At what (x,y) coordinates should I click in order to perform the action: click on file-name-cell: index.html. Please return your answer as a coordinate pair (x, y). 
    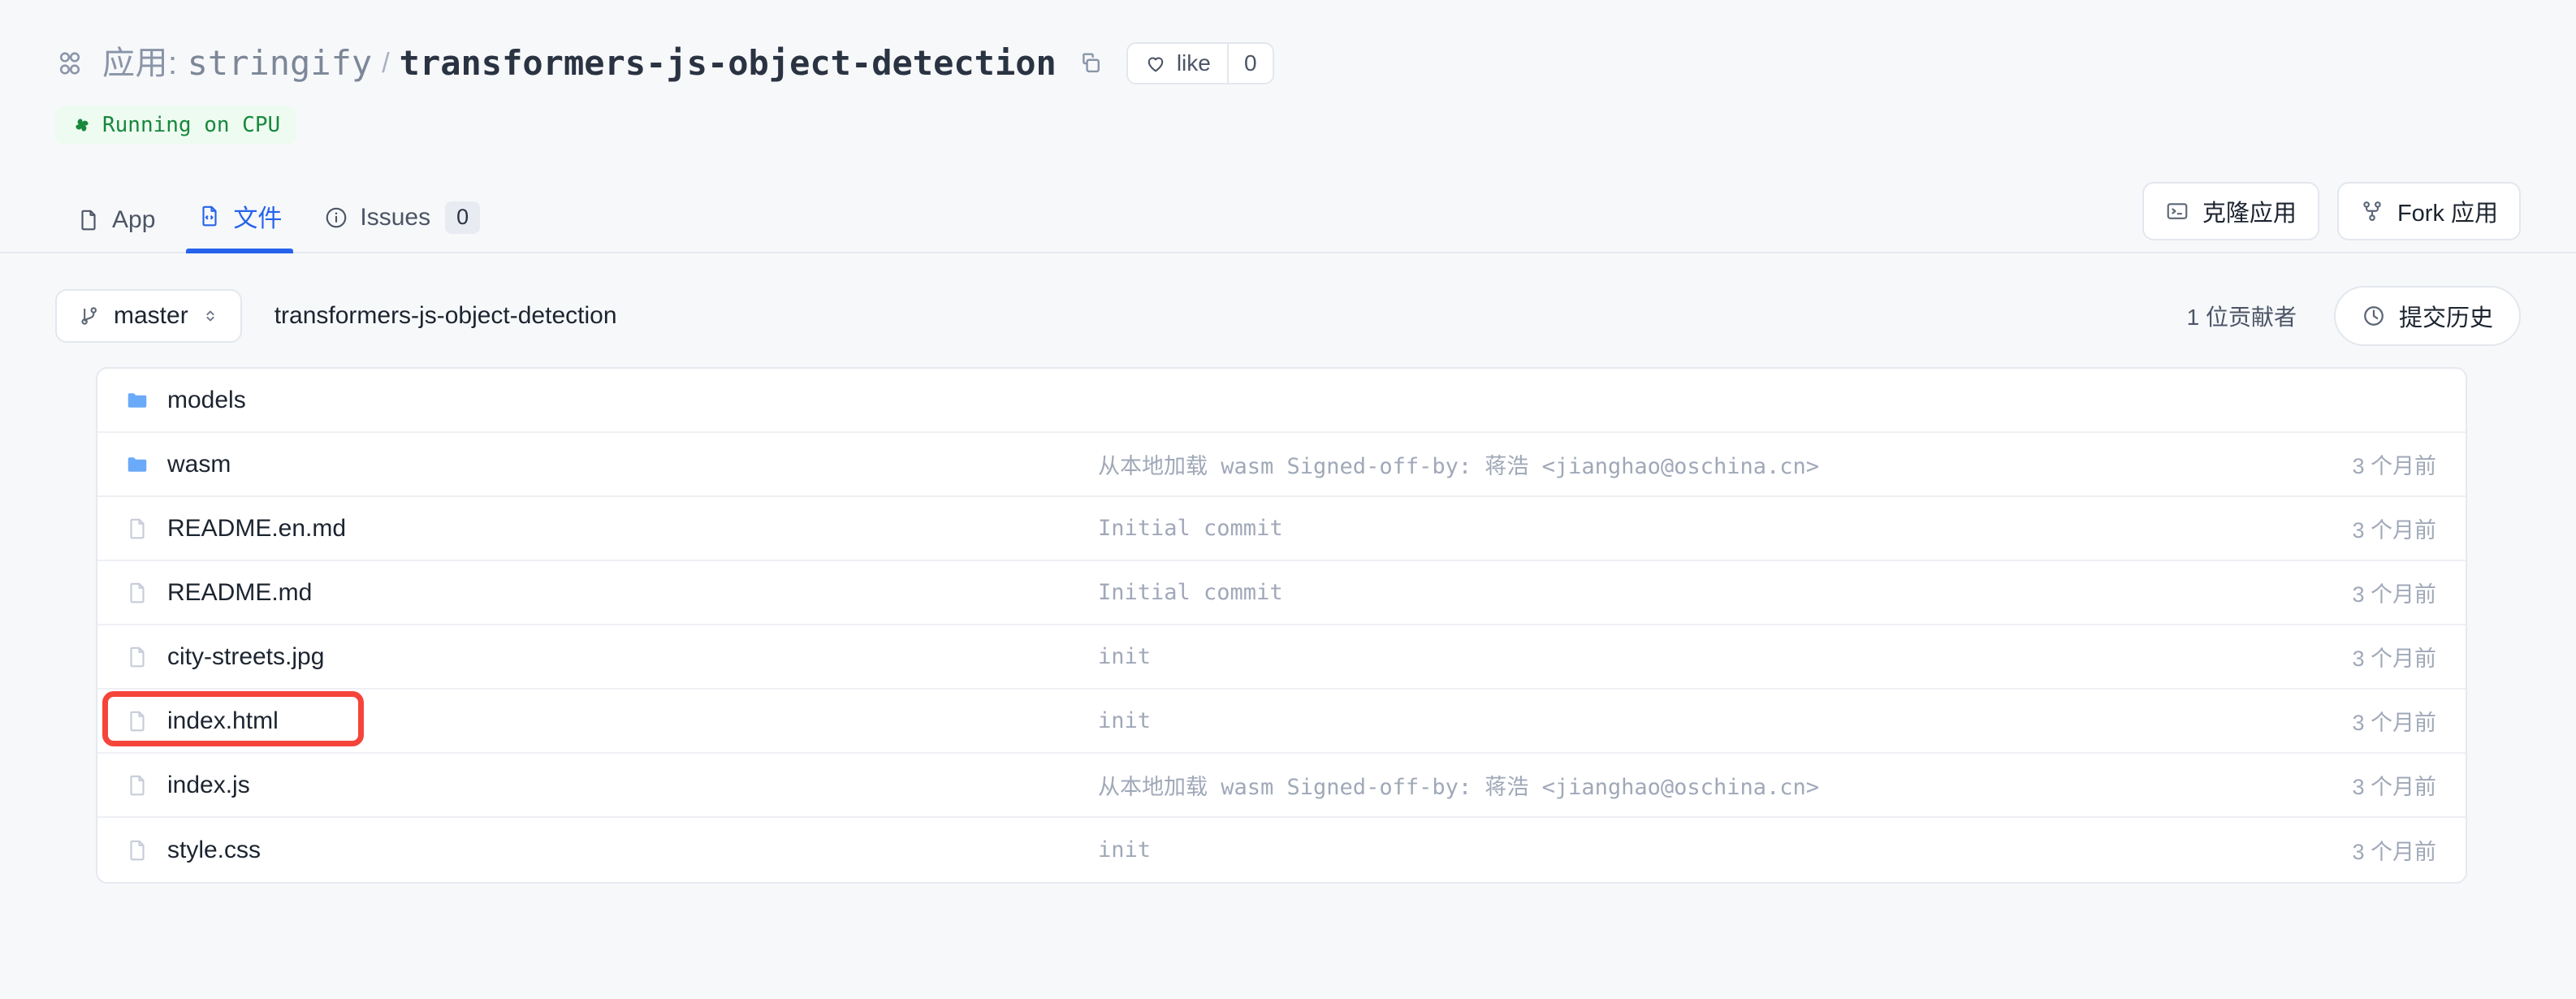
    Looking at the image, I should click on (598, 721).